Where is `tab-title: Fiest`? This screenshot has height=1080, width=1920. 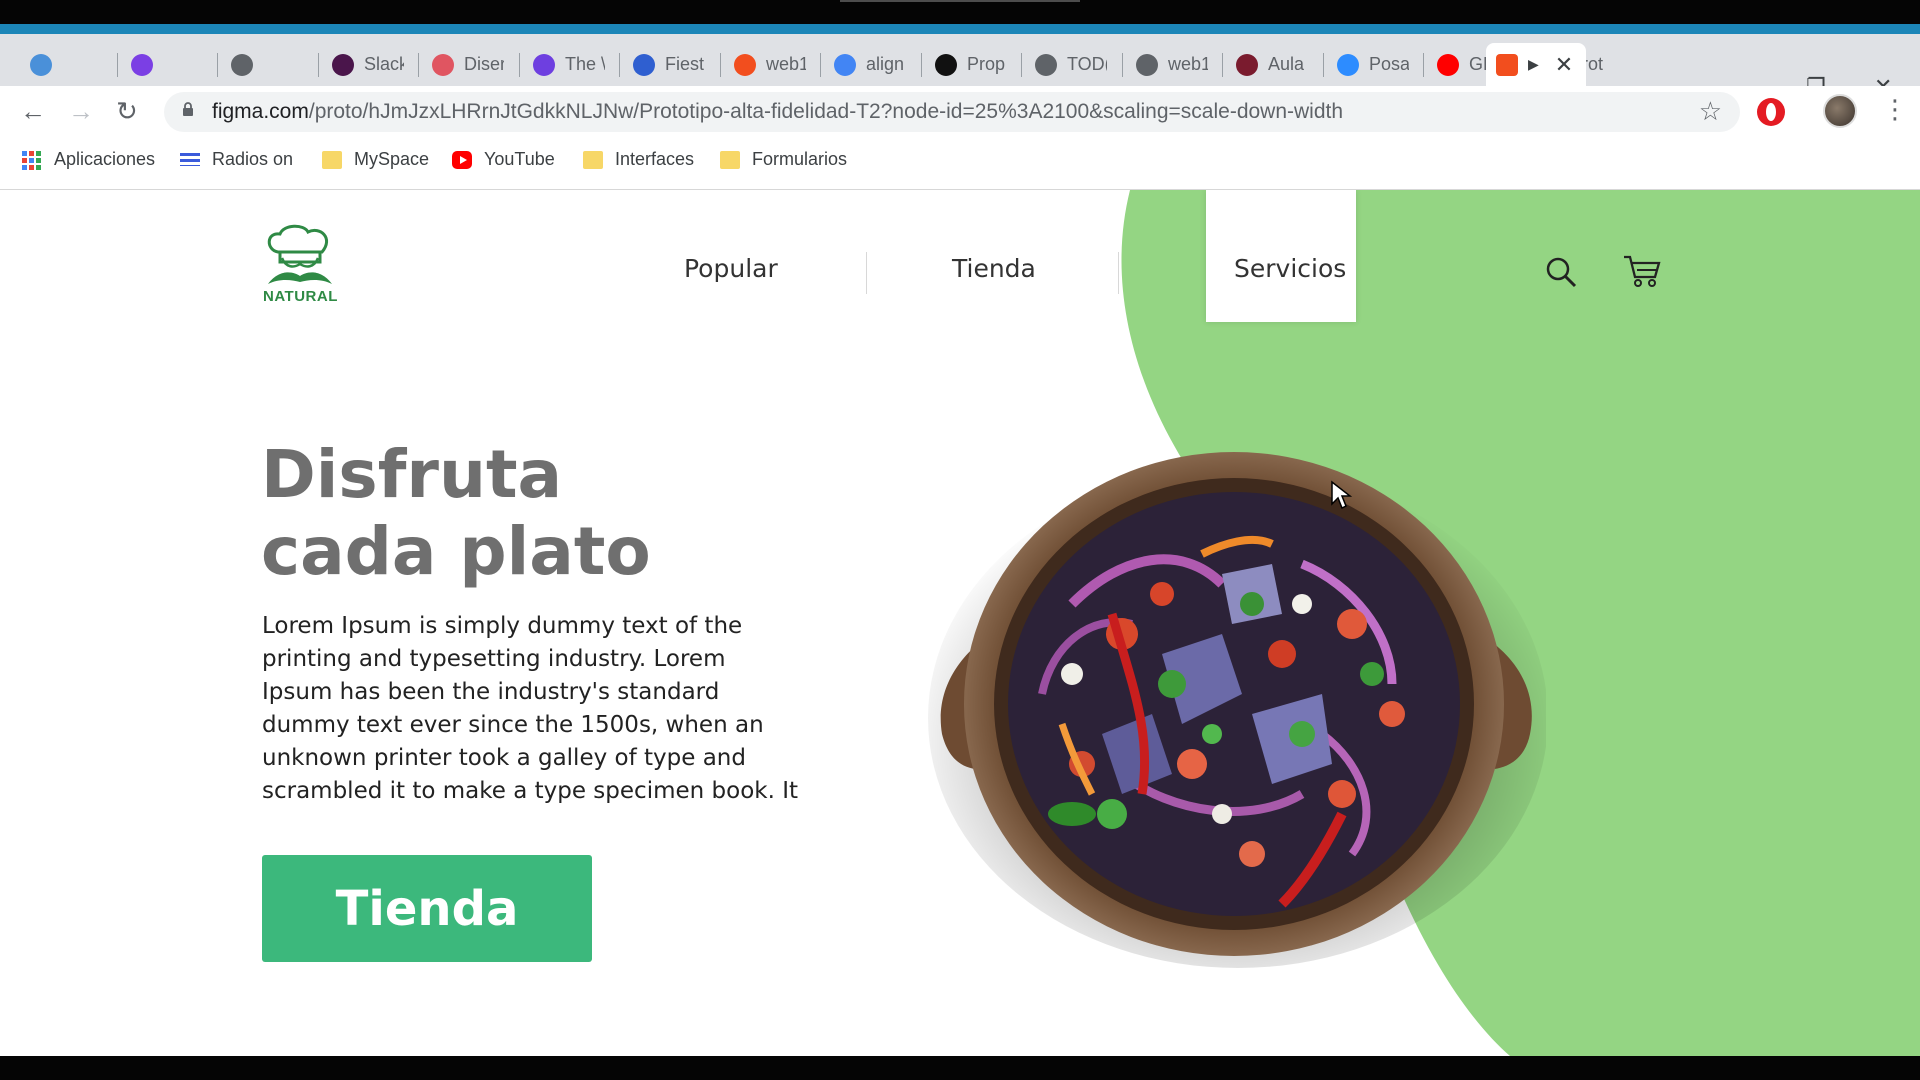 tab-title: Fiest is located at coordinates (685, 64).